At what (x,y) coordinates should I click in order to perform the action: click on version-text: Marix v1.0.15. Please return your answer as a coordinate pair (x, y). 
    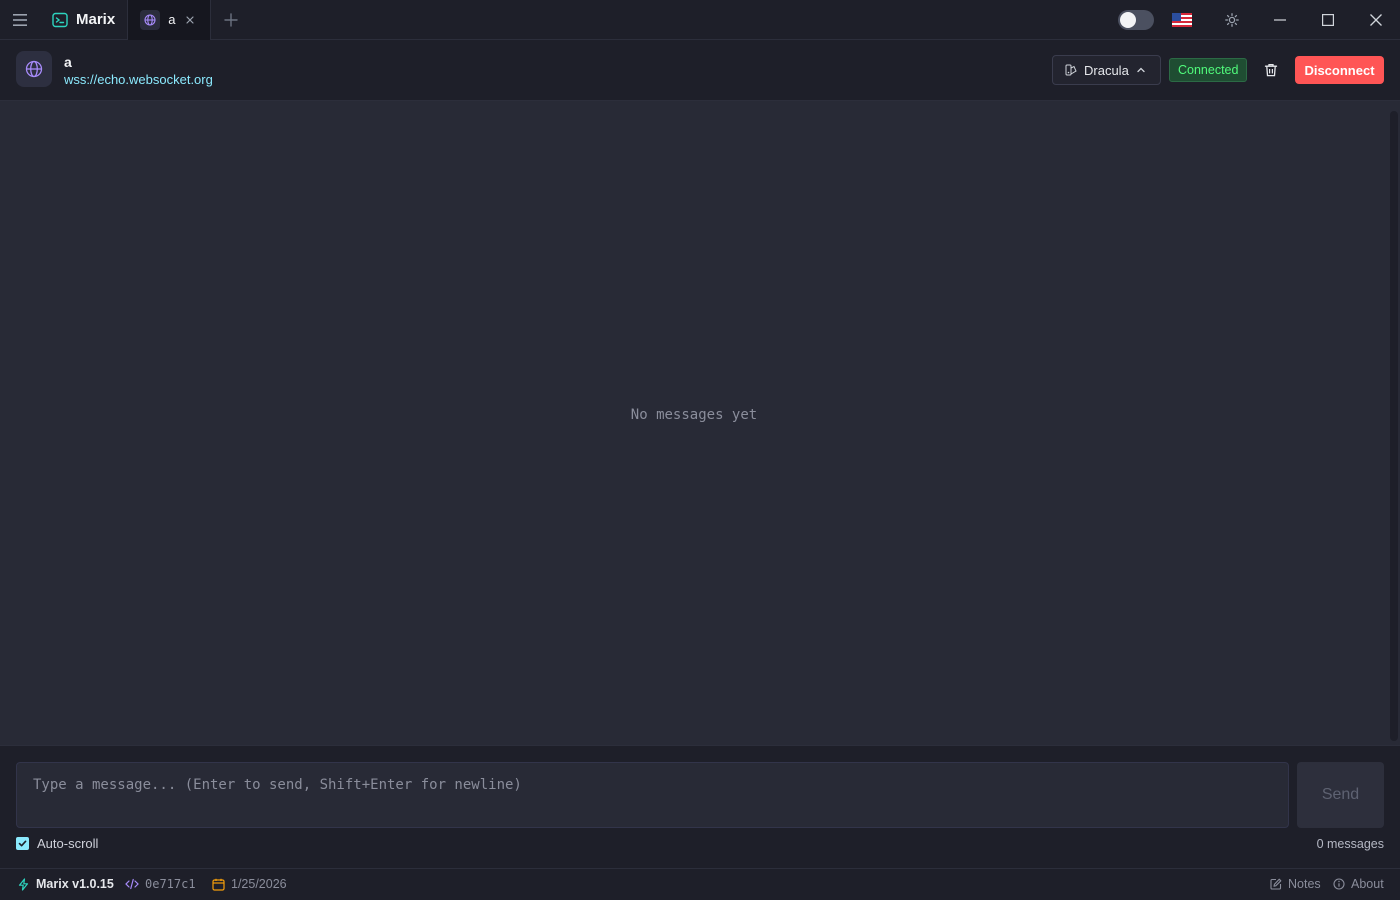
    Looking at the image, I should click on (75, 884).